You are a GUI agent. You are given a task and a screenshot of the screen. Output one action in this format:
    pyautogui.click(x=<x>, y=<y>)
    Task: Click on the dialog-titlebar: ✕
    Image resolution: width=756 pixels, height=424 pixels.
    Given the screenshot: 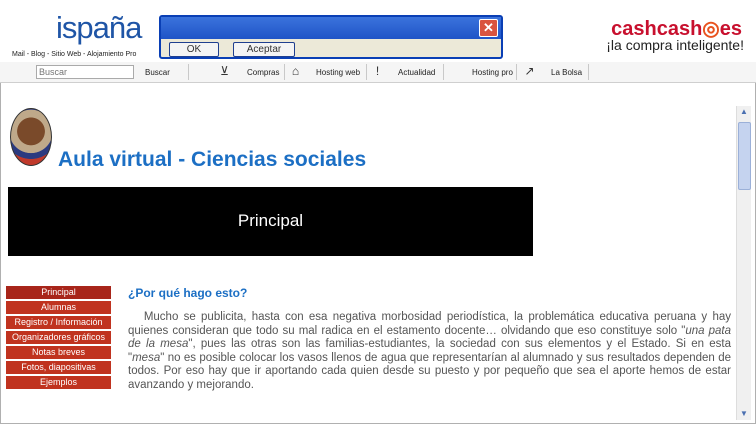 What is the action you would take?
    pyautogui.click(x=331, y=28)
    